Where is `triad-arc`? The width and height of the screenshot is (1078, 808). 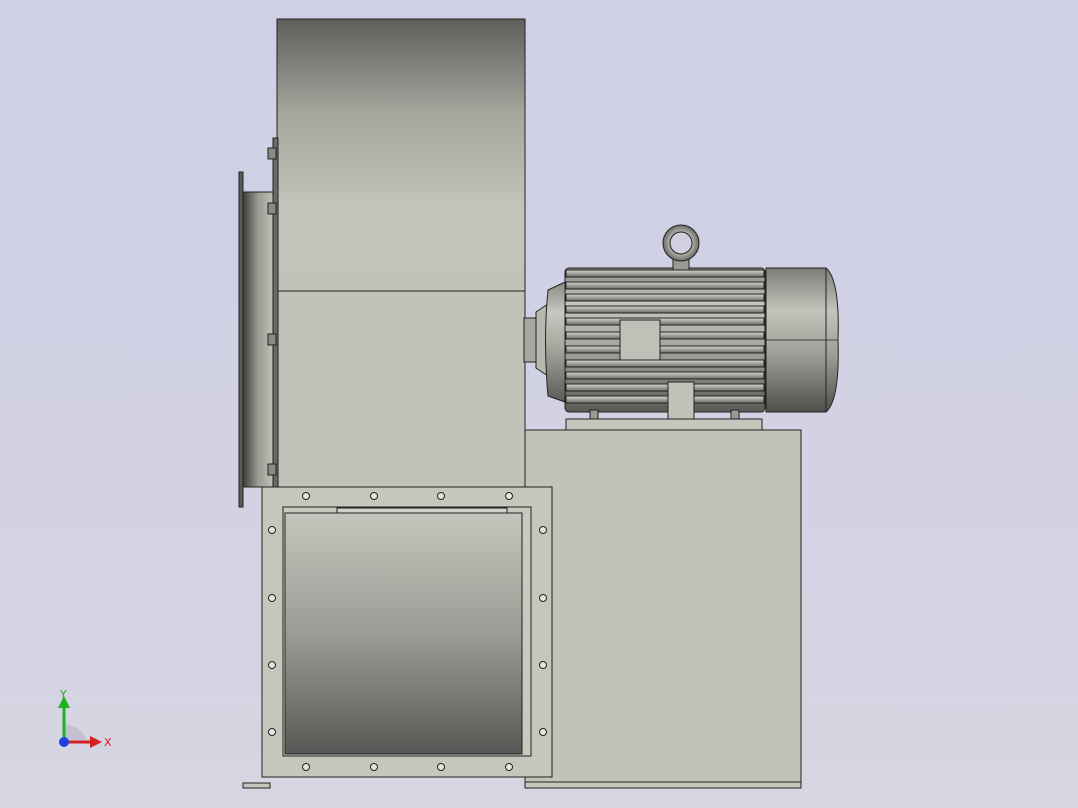
triad-arc is located at coordinates (75, 732).